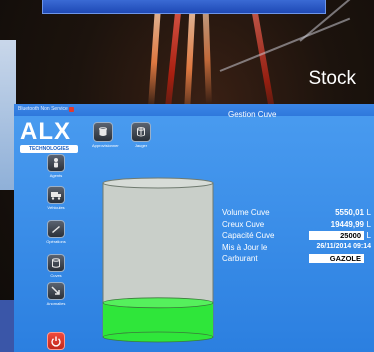  I want to click on logo-subtitle: TECHNOLOGIES, so click(49, 149).